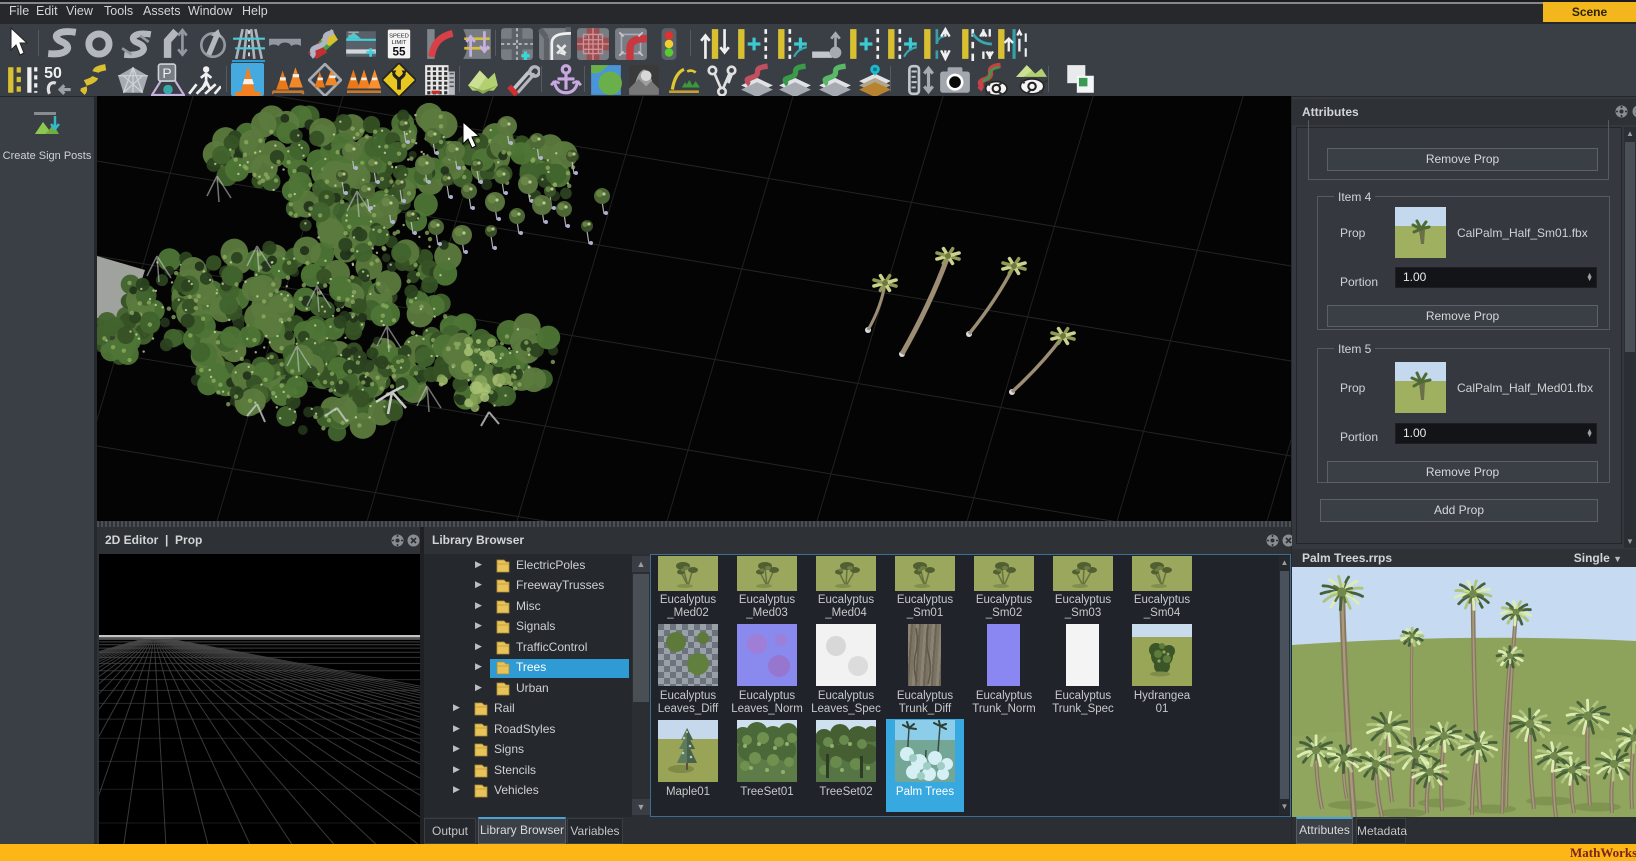  I want to click on svg-text: SPEED, so click(399, 37).